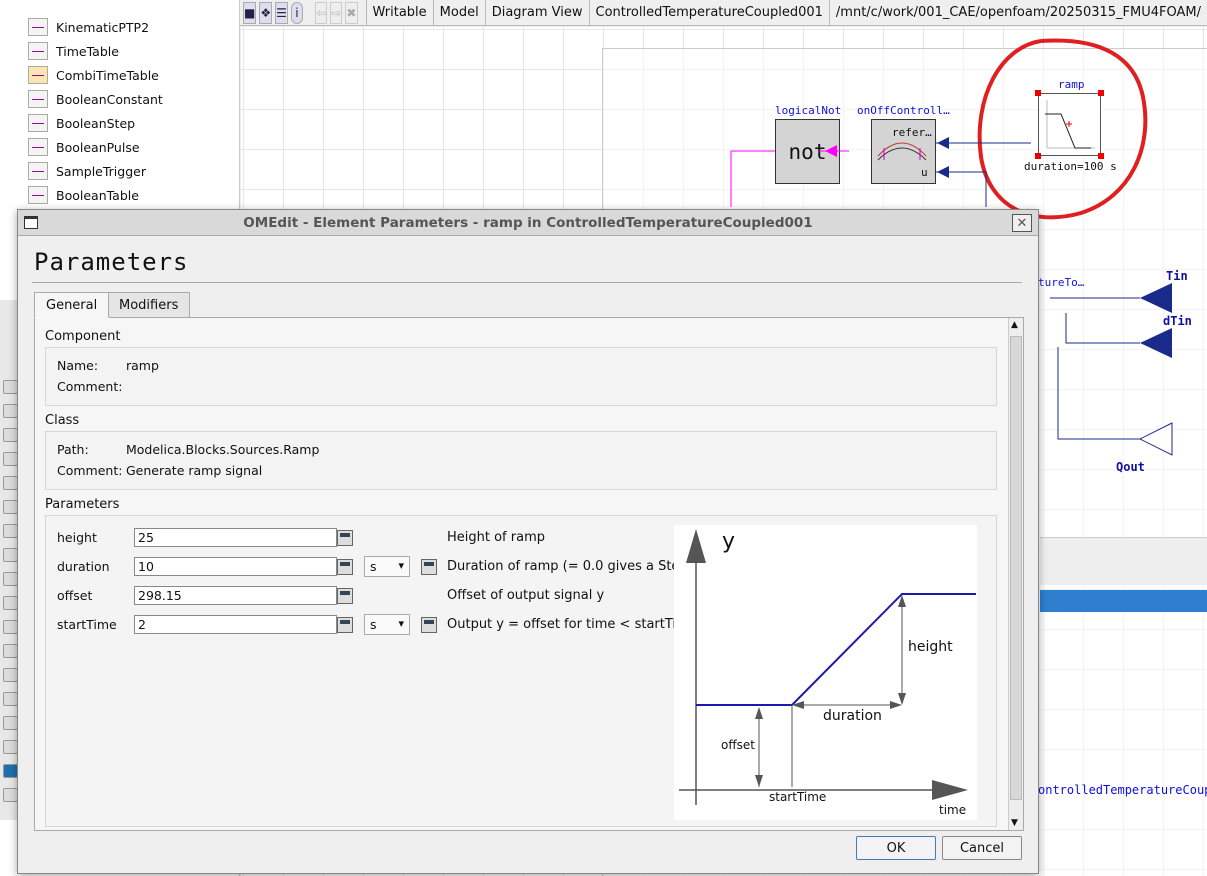  Describe the element at coordinates (953, 810) in the screenshot. I see `figure-label: time` at that location.